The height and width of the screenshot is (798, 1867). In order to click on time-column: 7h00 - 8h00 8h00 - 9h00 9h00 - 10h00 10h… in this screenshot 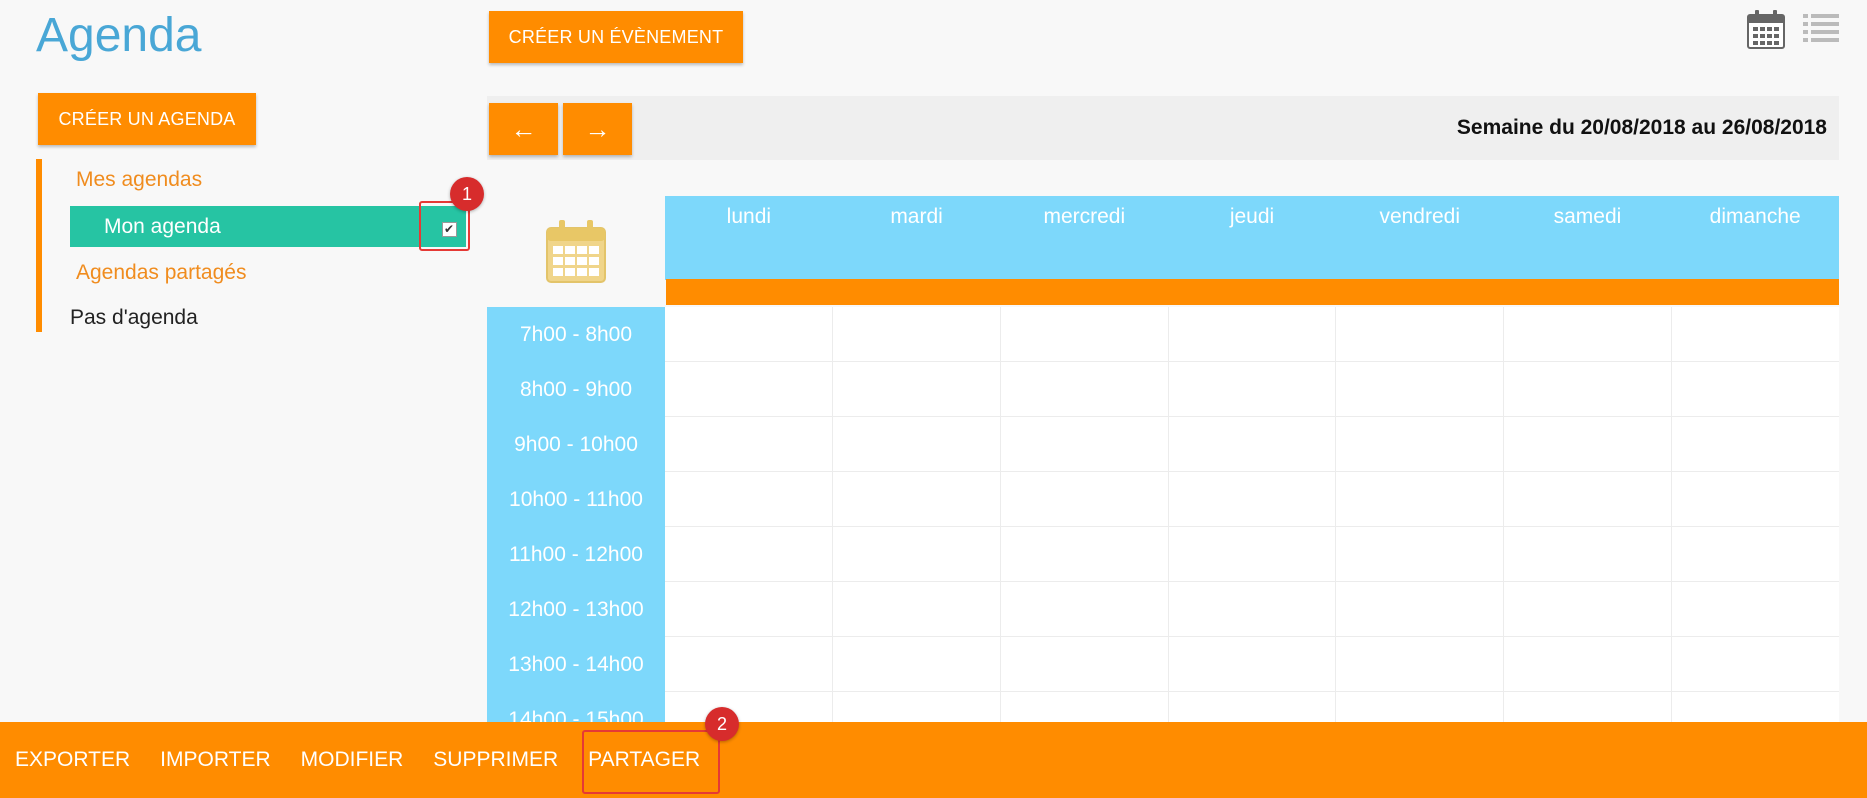, I will do `click(576, 519)`.